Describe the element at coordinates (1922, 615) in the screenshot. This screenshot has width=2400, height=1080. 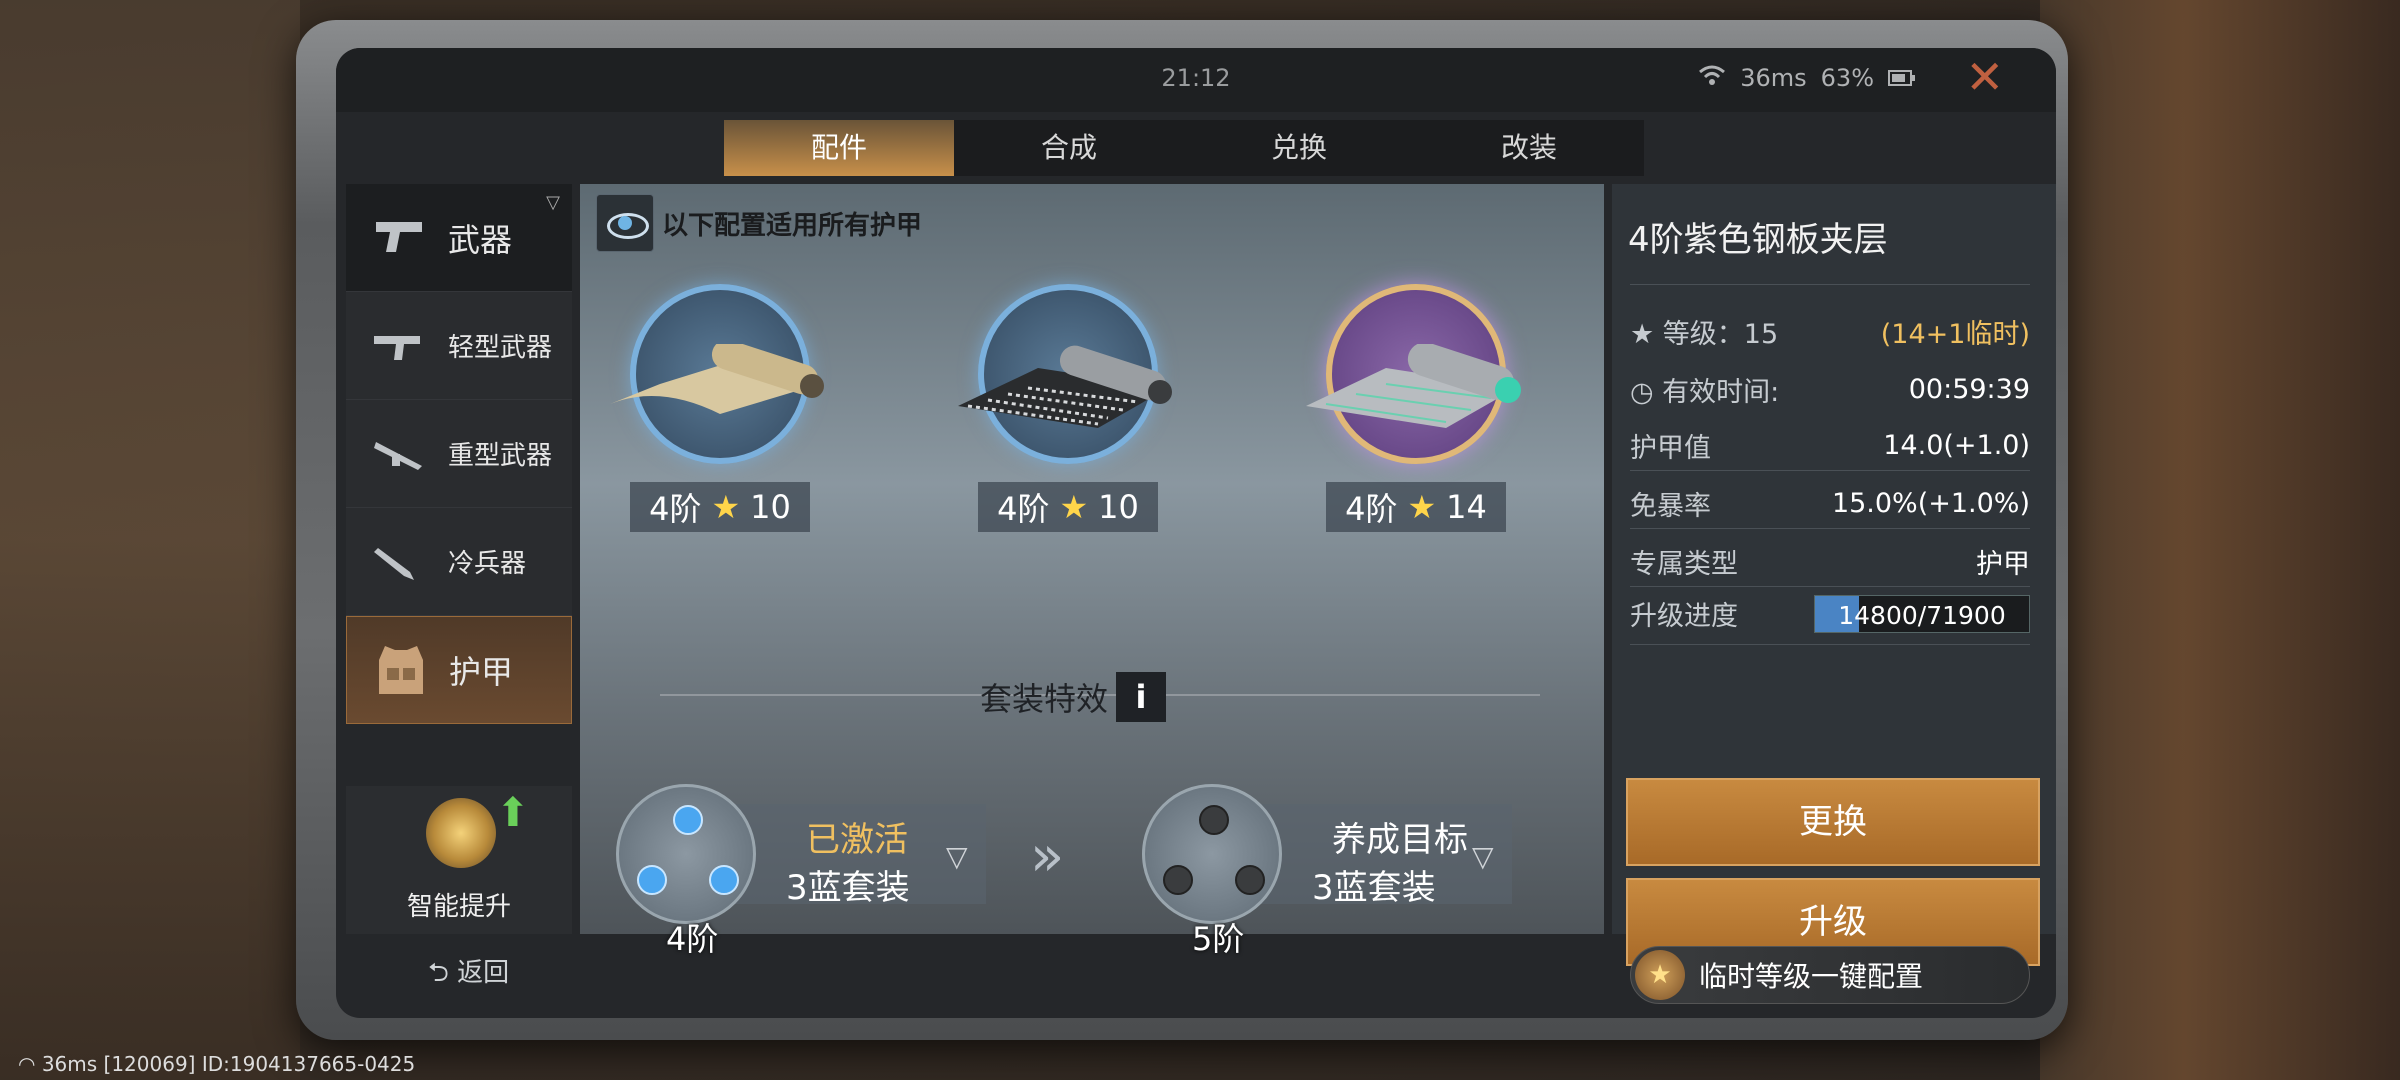
I see `progress-text: 14800/71900` at that location.